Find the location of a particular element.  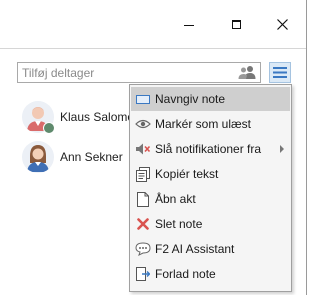

menu-item-ai-assistant: F2 AI Assistant is located at coordinates (210, 249).